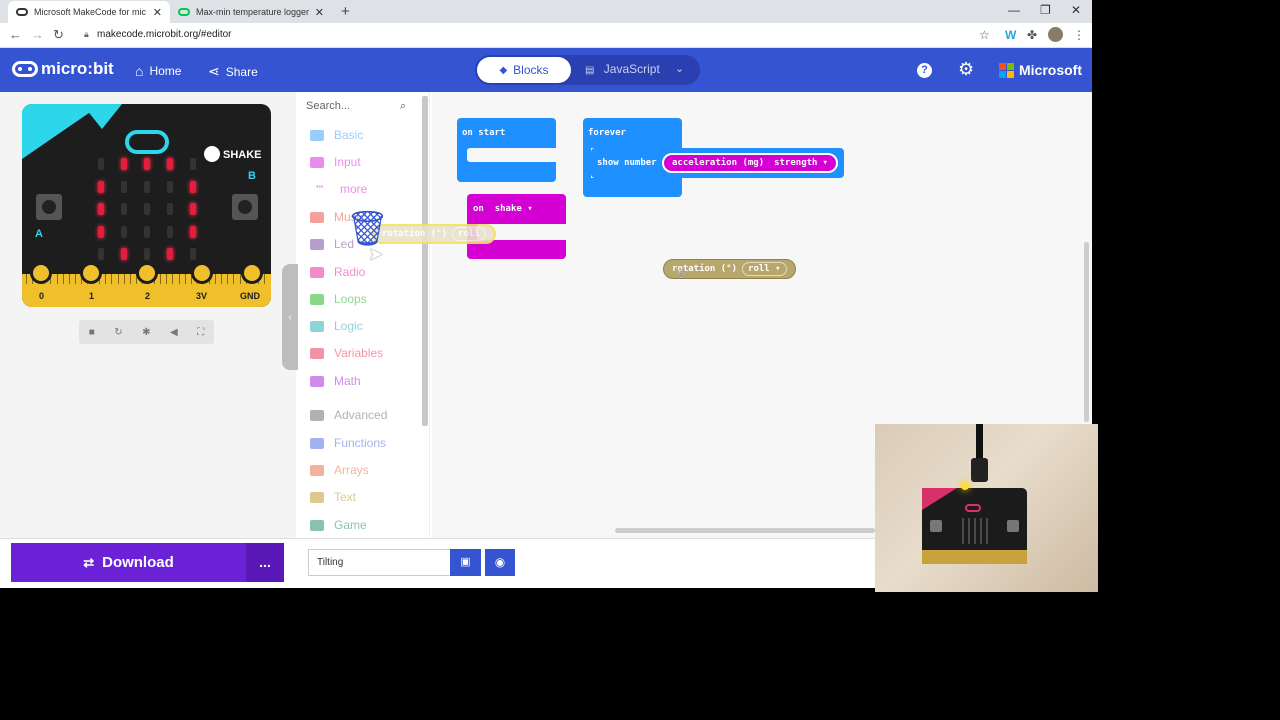 The height and width of the screenshot is (720, 1280). I want to click on javascript-tab: ▤ JavaScript, so click(622, 69).